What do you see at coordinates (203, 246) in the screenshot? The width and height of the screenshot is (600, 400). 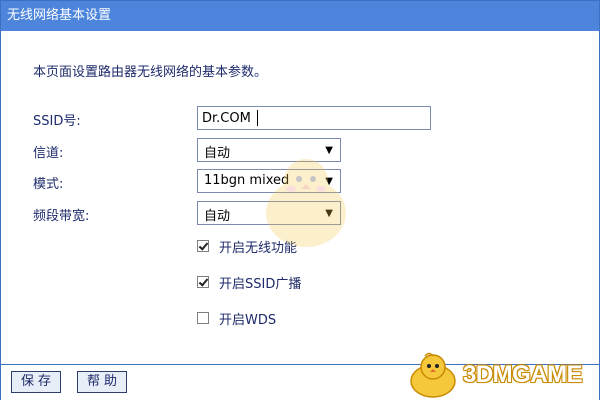 I see `enable-wireless-checkbox` at bounding box center [203, 246].